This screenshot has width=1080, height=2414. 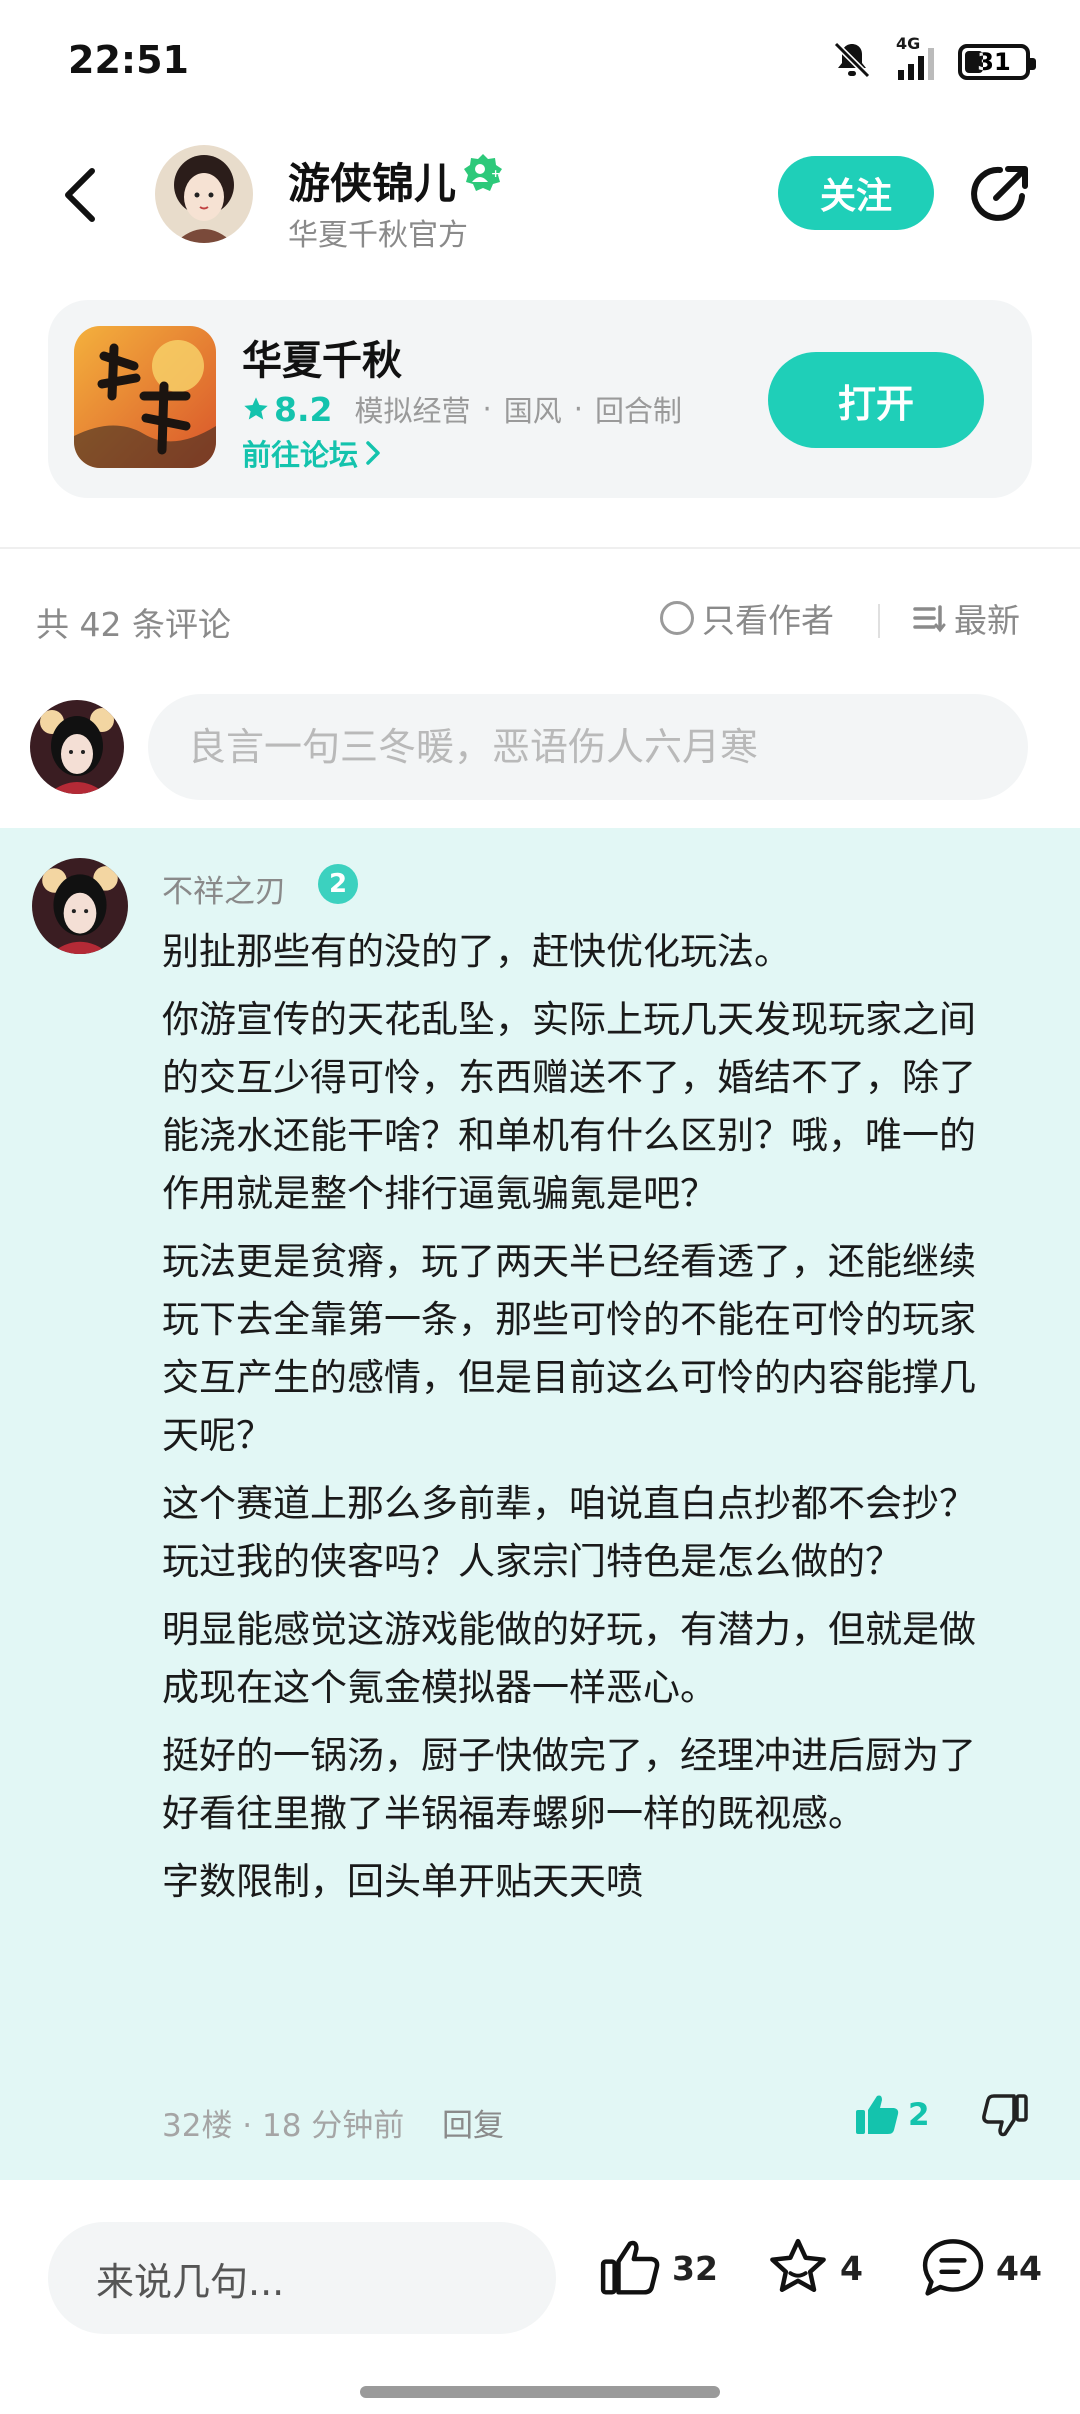 I want to click on commenter-avatar, so click(x=80, y=906).